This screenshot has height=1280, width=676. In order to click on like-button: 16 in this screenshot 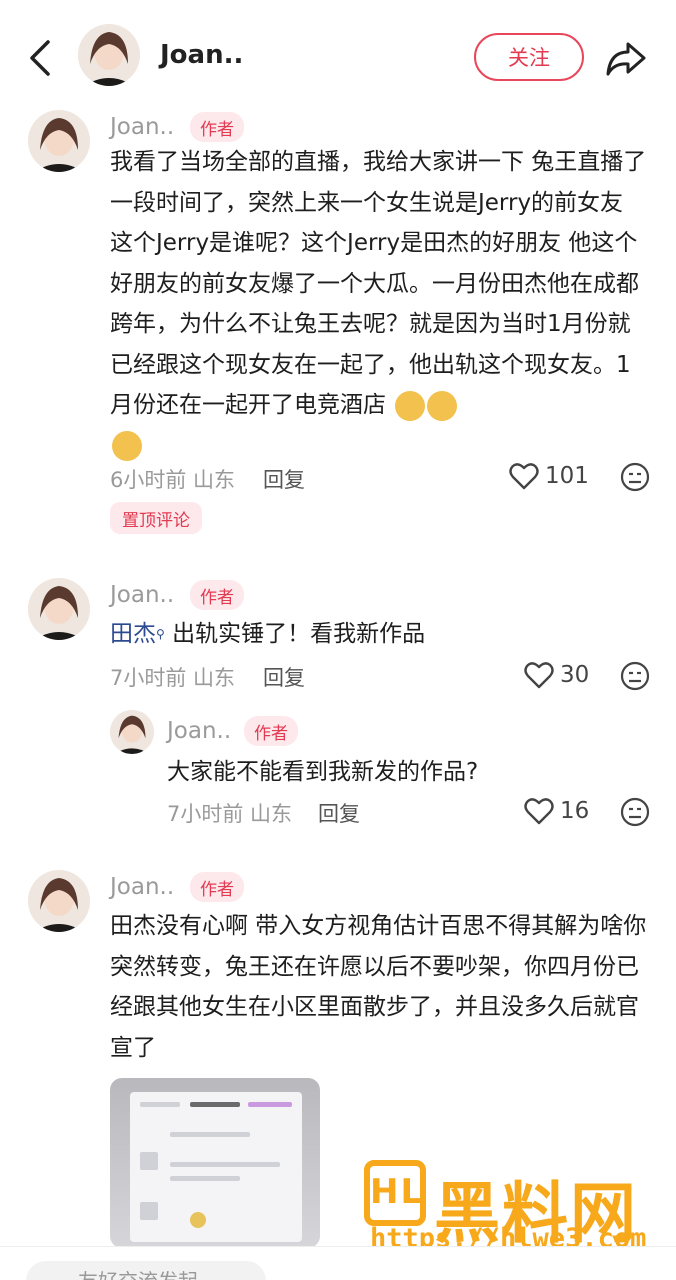, I will do `click(556, 811)`.